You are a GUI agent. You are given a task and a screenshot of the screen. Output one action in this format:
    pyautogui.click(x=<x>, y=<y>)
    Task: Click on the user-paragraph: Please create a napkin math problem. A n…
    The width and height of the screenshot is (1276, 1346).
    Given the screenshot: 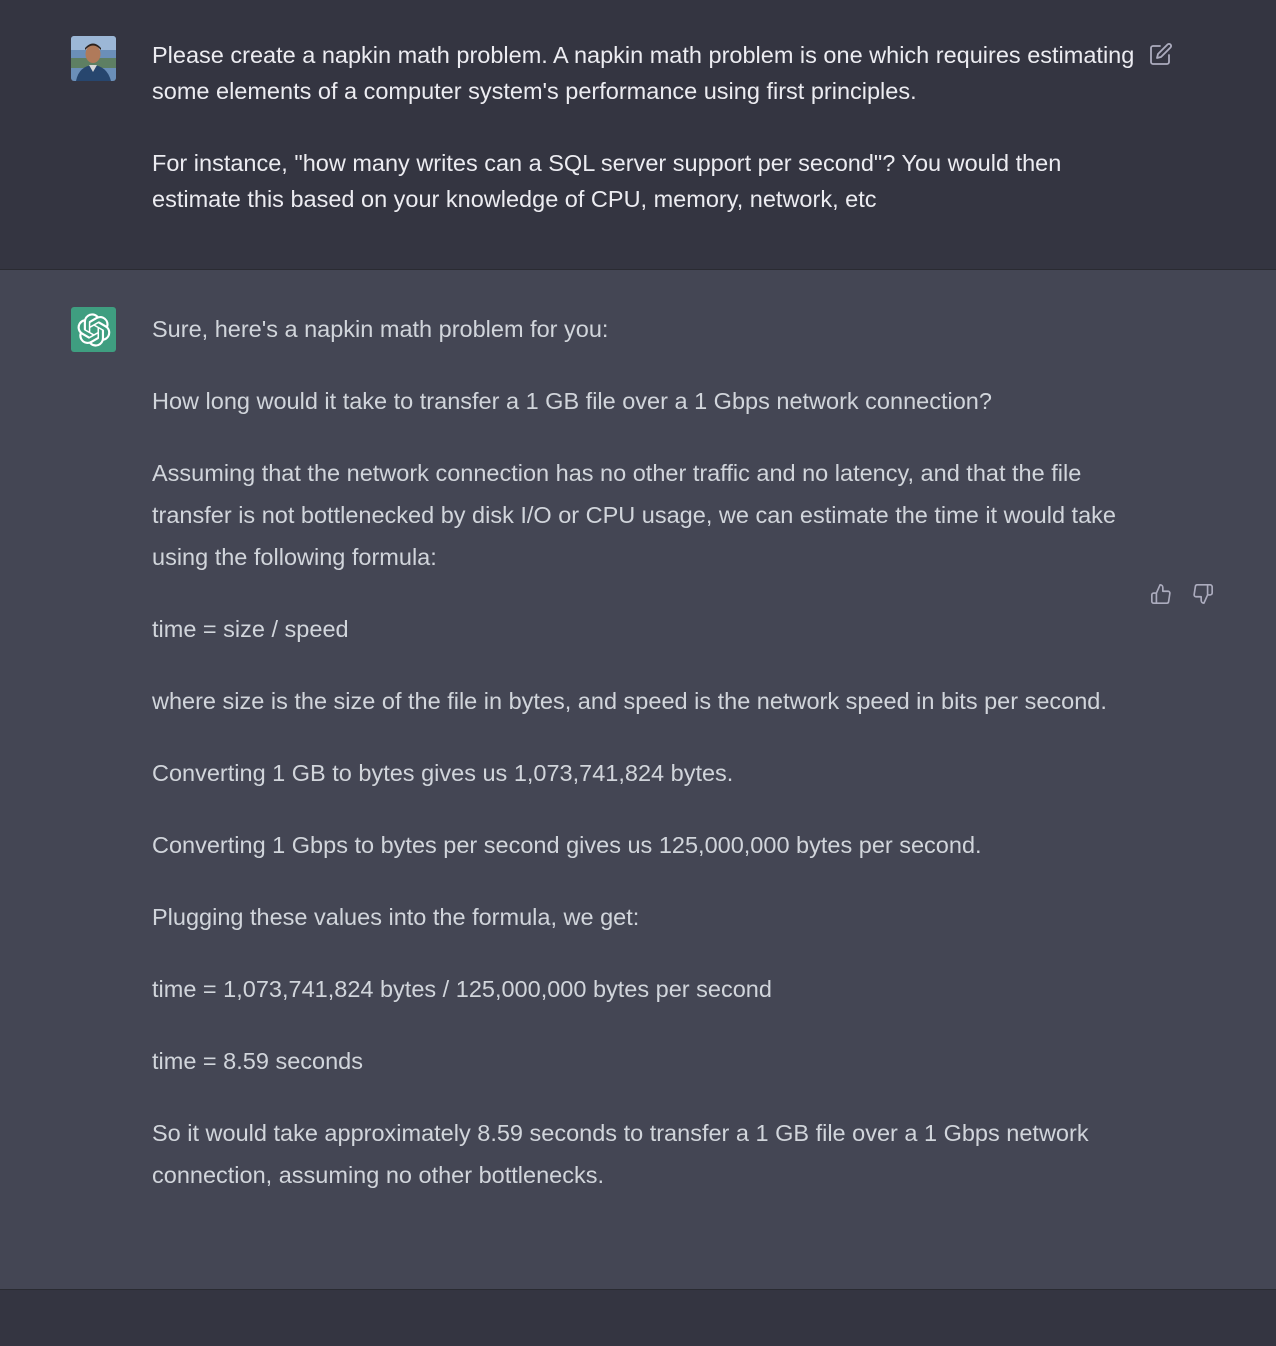 What is the action you would take?
    pyautogui.click(x=643, y=73)
    